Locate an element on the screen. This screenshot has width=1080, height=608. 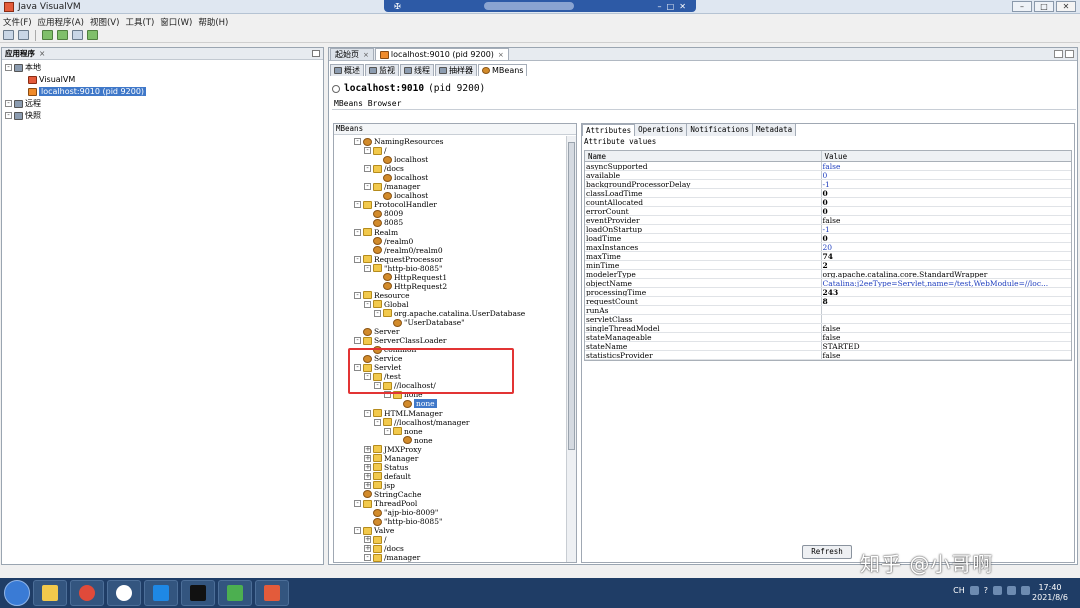
menu-tools: 工具(T) is located at coordinates (139, 22).